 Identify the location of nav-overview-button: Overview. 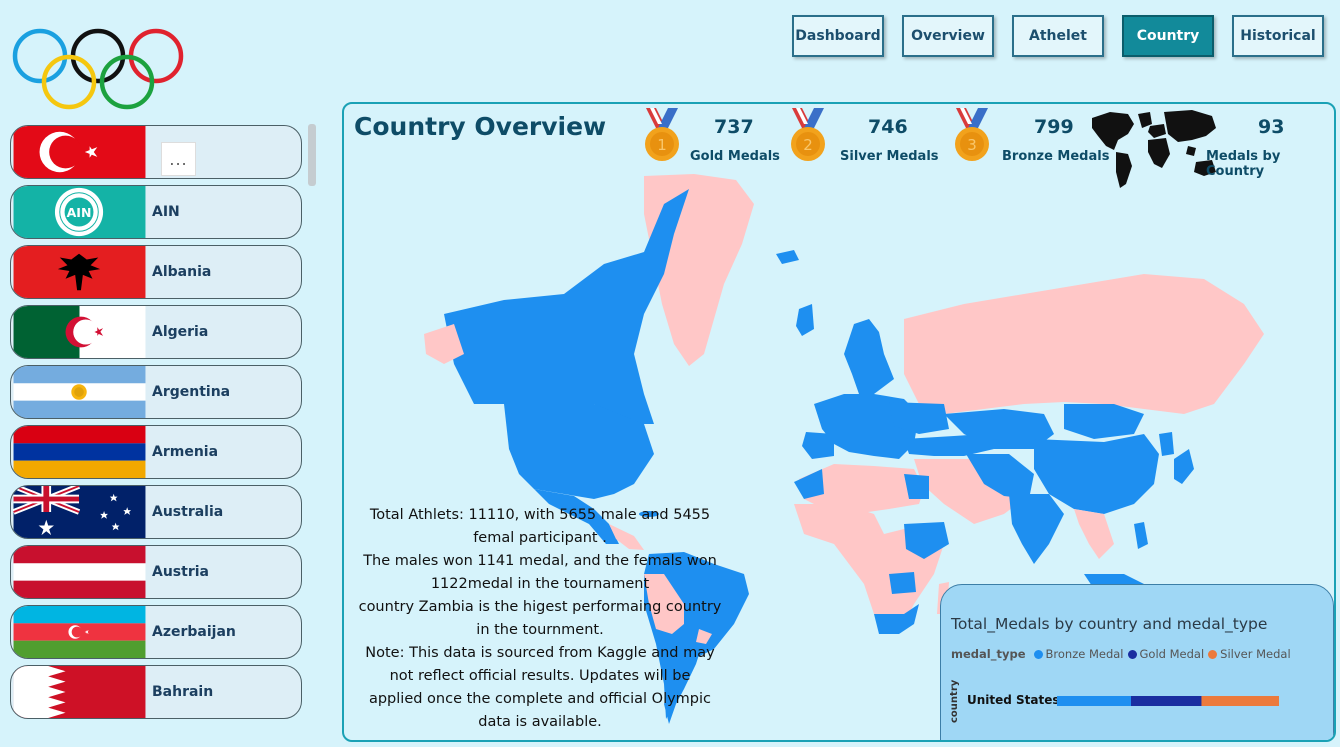
(948, 36).